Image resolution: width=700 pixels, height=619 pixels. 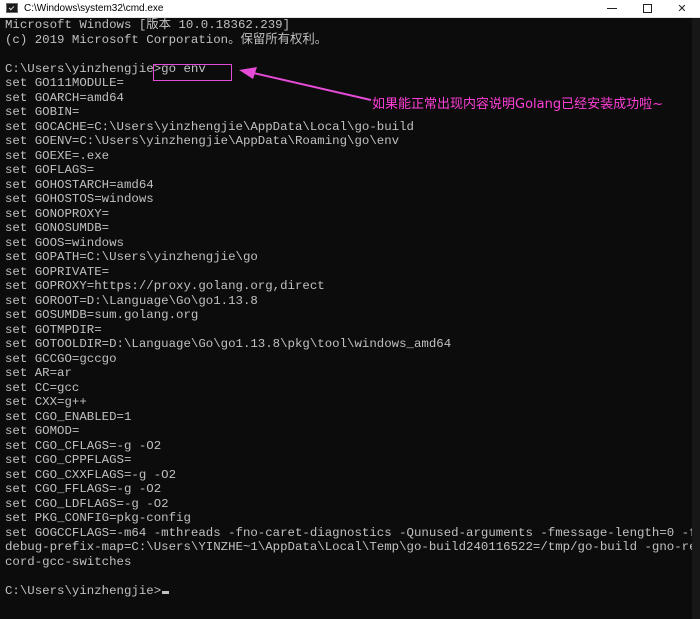 I want to click on console-prompt-line: C:\Users\yinzhengjie>, so click(x=350, y=591).